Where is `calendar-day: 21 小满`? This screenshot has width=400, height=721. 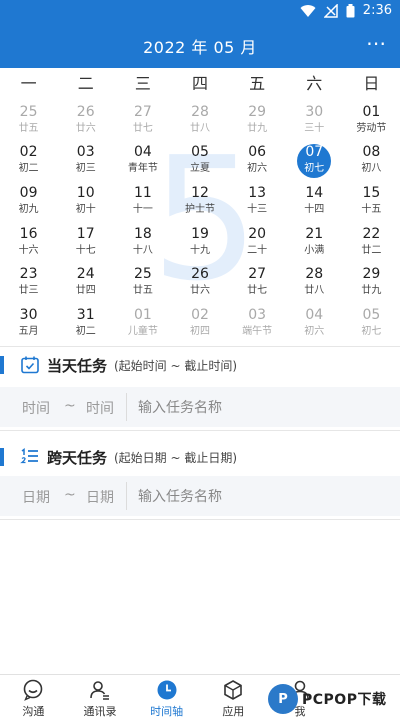
calendar-day: 21 小满 is located at coordinates (314, 242).